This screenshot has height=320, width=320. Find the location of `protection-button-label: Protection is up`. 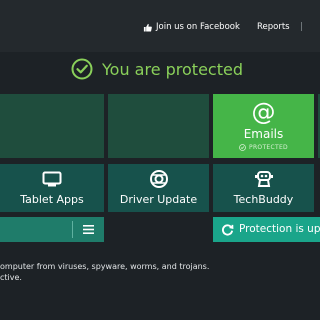

protection-button-label: Protection is up is located at coordinates (279, 229).